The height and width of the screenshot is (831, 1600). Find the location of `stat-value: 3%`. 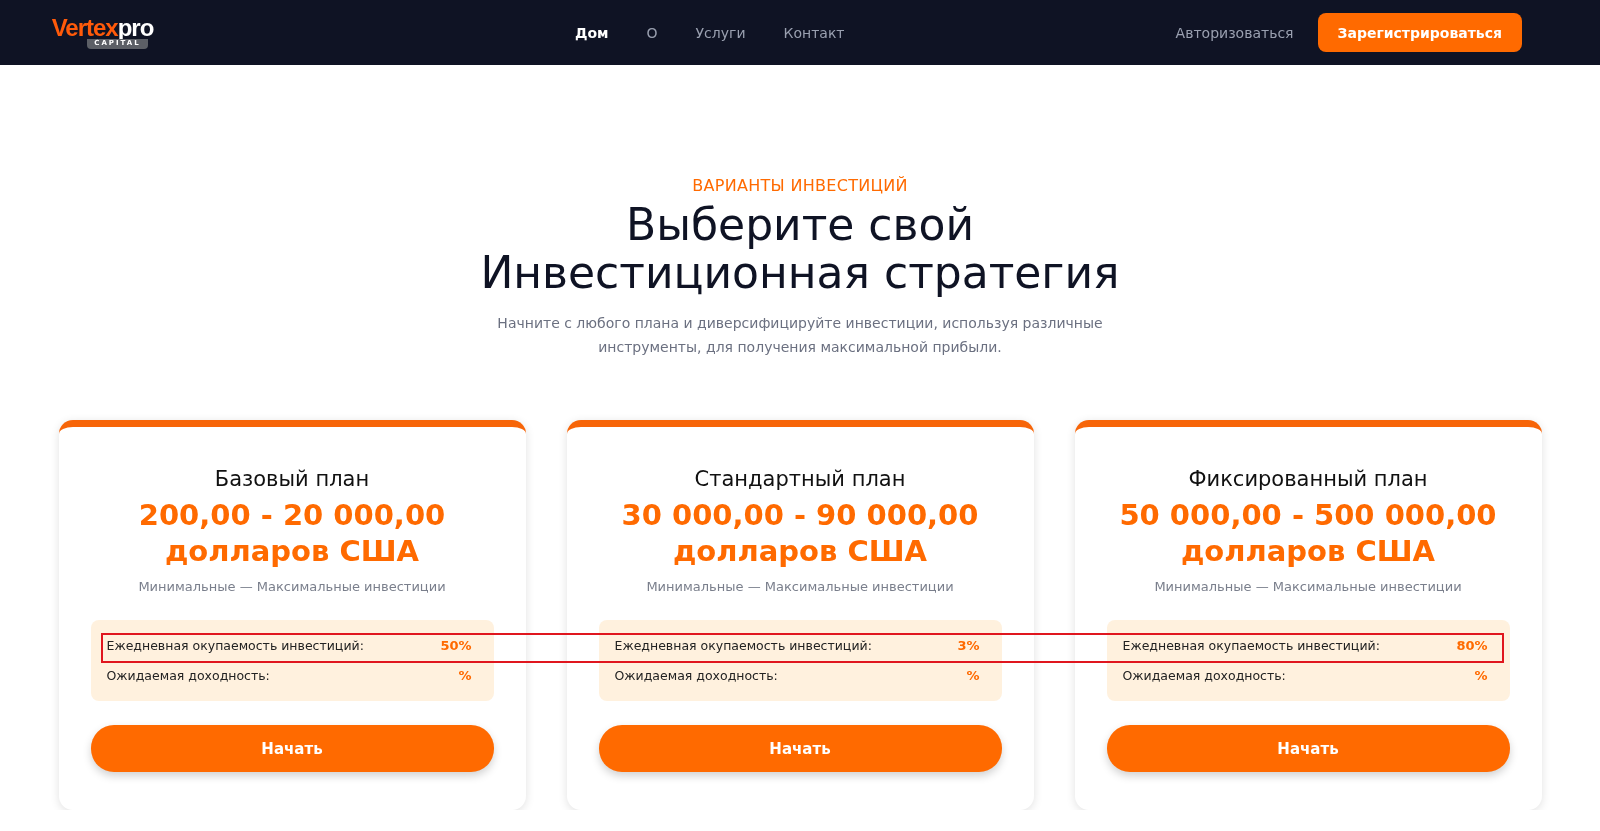

stat-value: 3% is located at coordinates (968, 645).